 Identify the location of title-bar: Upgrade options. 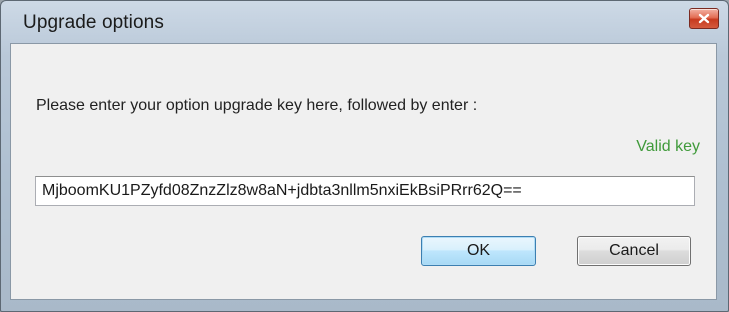
(364, 22).